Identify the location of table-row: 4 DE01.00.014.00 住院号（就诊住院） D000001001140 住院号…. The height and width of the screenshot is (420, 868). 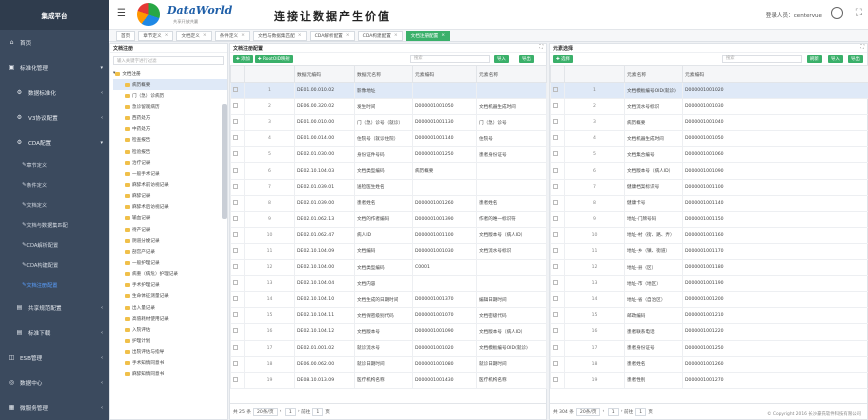
(388, 139).